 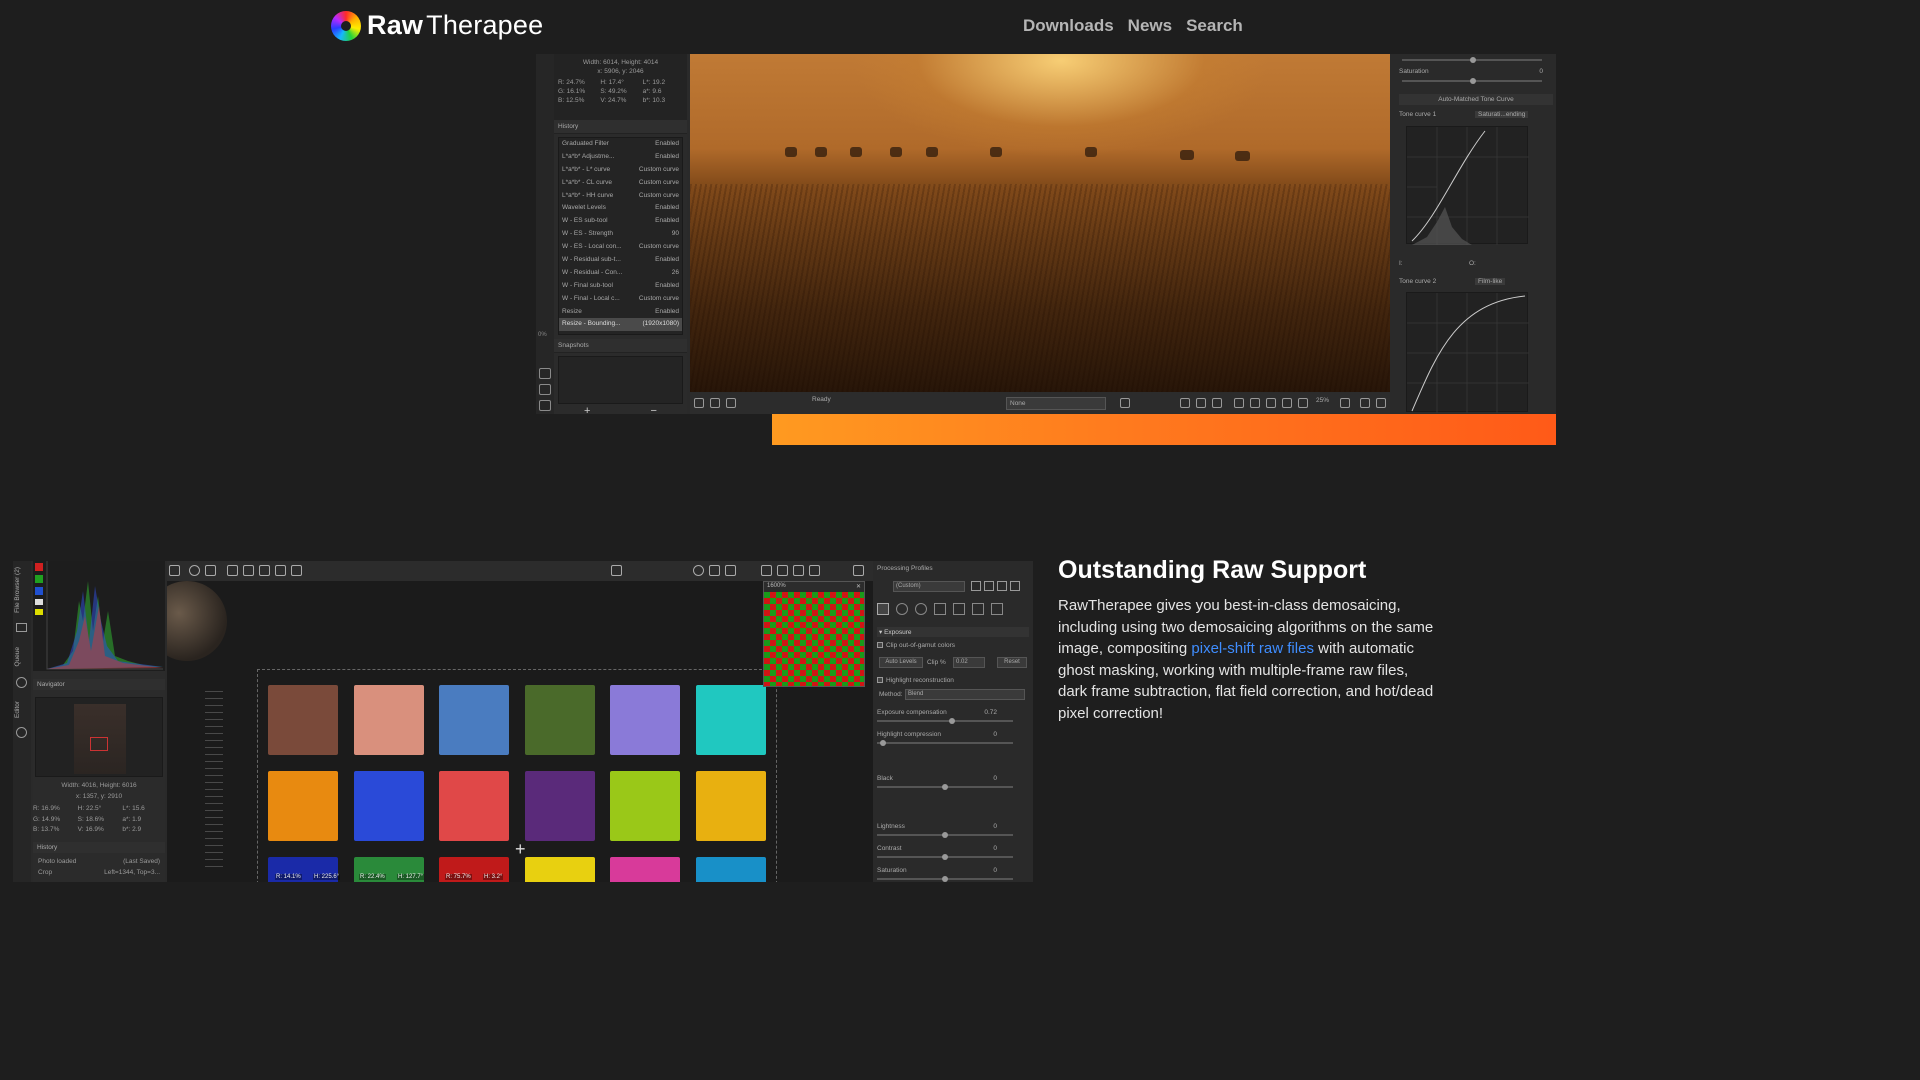 What do you see at coordinates (620, 299) in the screenshot?
I see `history-item: W - Final - Local c... Custom curve` at bounding box center [620, 299].